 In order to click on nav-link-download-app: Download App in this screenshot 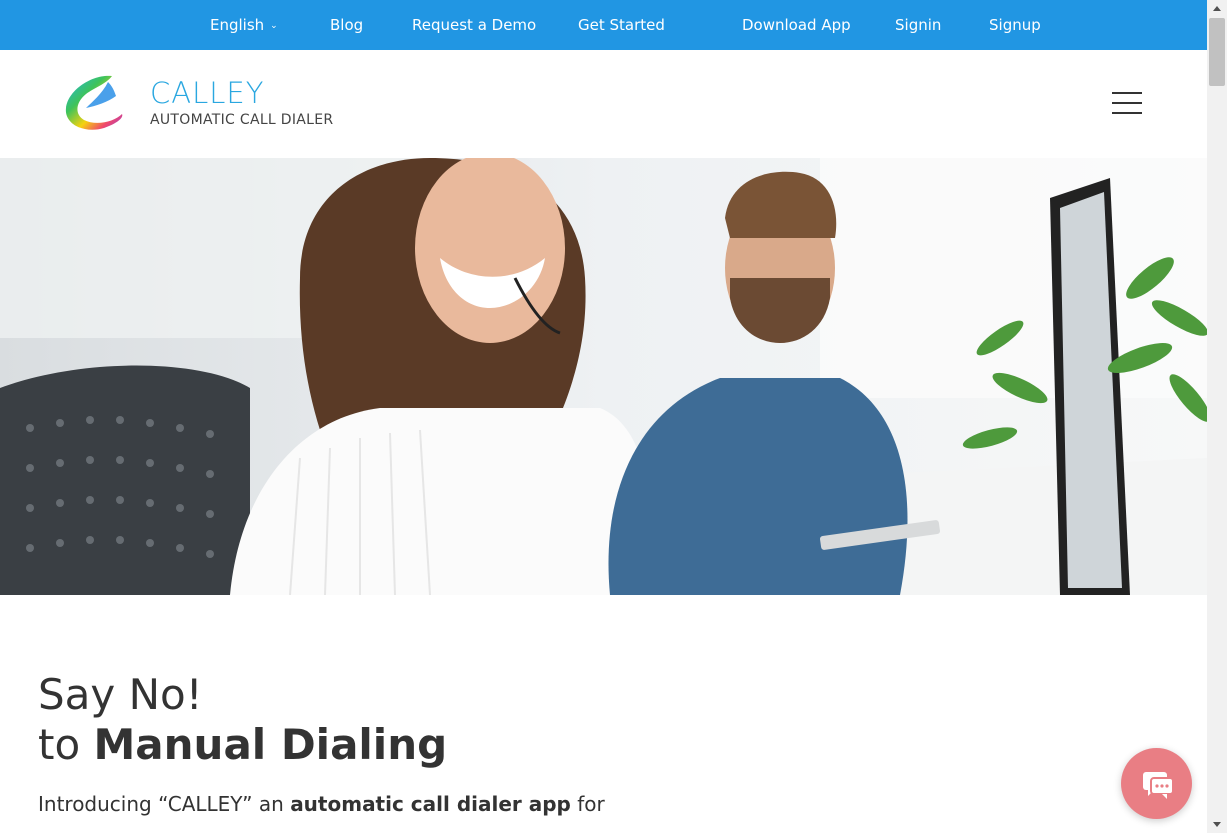, I will do `click(796, 25)`.